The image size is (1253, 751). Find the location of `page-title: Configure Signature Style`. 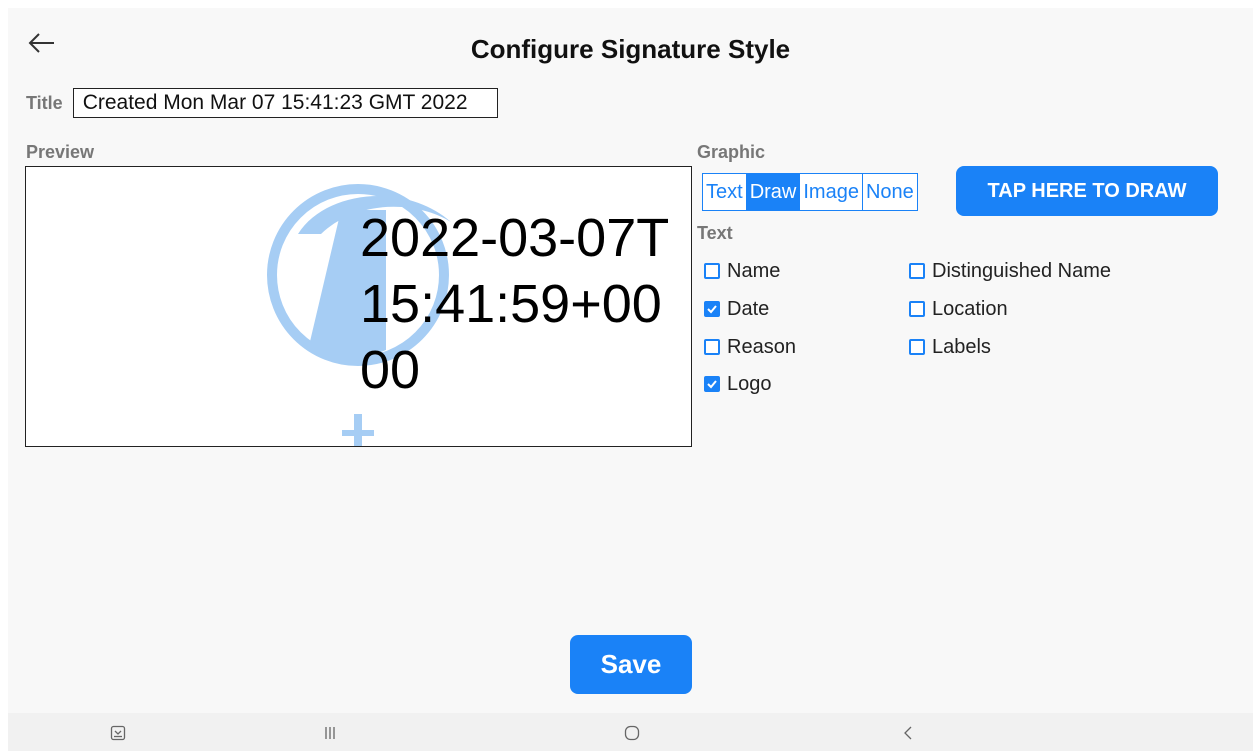

page-title: Configure Signature Style is located at coordinates (630, 49).